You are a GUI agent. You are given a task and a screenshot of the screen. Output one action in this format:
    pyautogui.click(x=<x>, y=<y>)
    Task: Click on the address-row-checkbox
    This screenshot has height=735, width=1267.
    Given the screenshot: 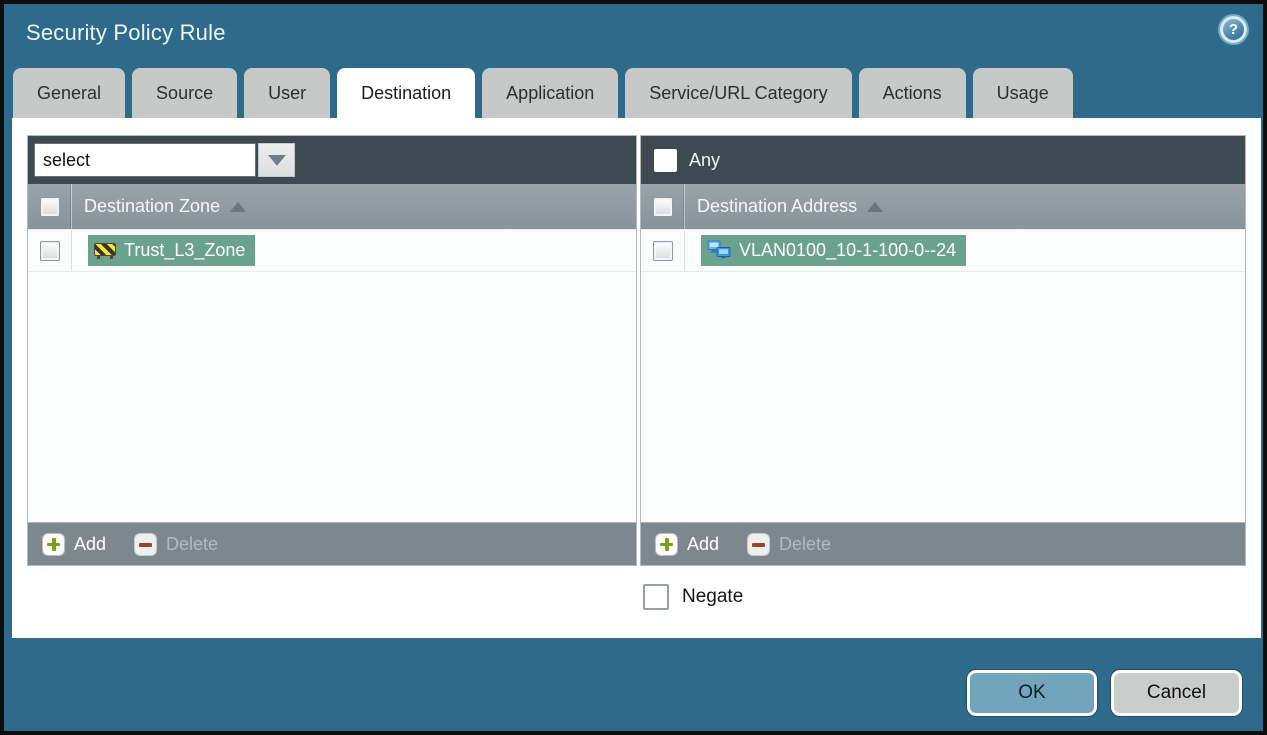 What is the action you would take?
    pyautogui.click(x=662, y=250)
    